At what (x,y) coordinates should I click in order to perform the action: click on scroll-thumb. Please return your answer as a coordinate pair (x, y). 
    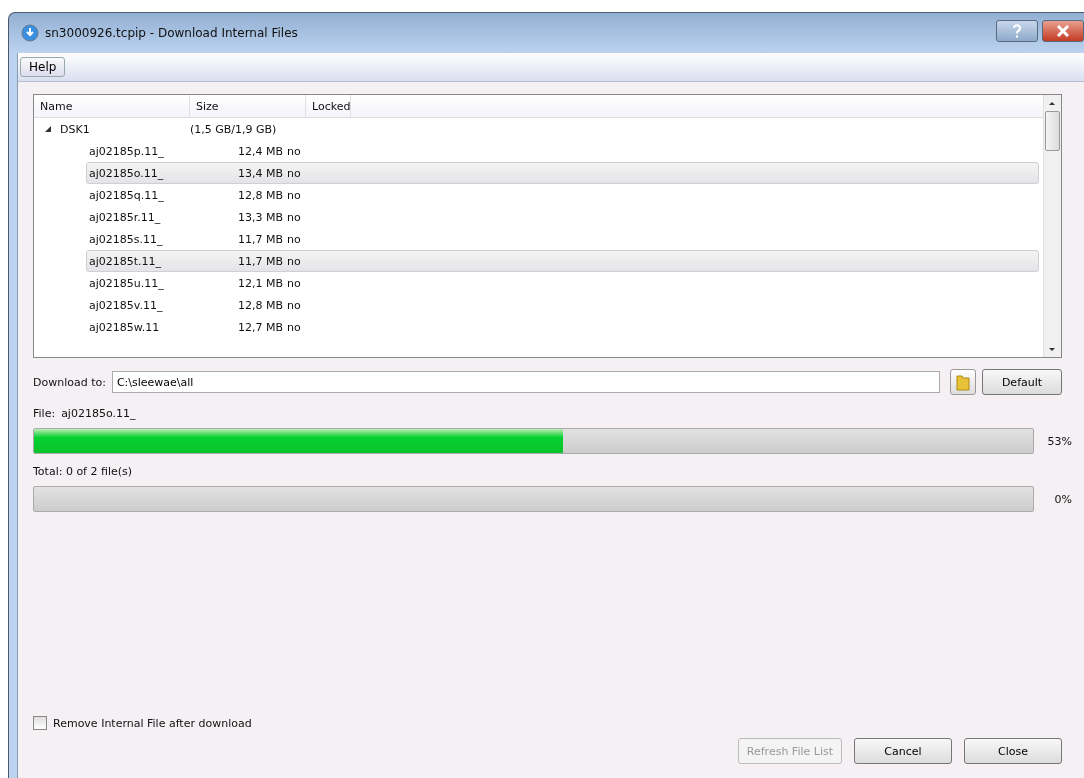
    Looking at the image, I should click on (1052, 131).